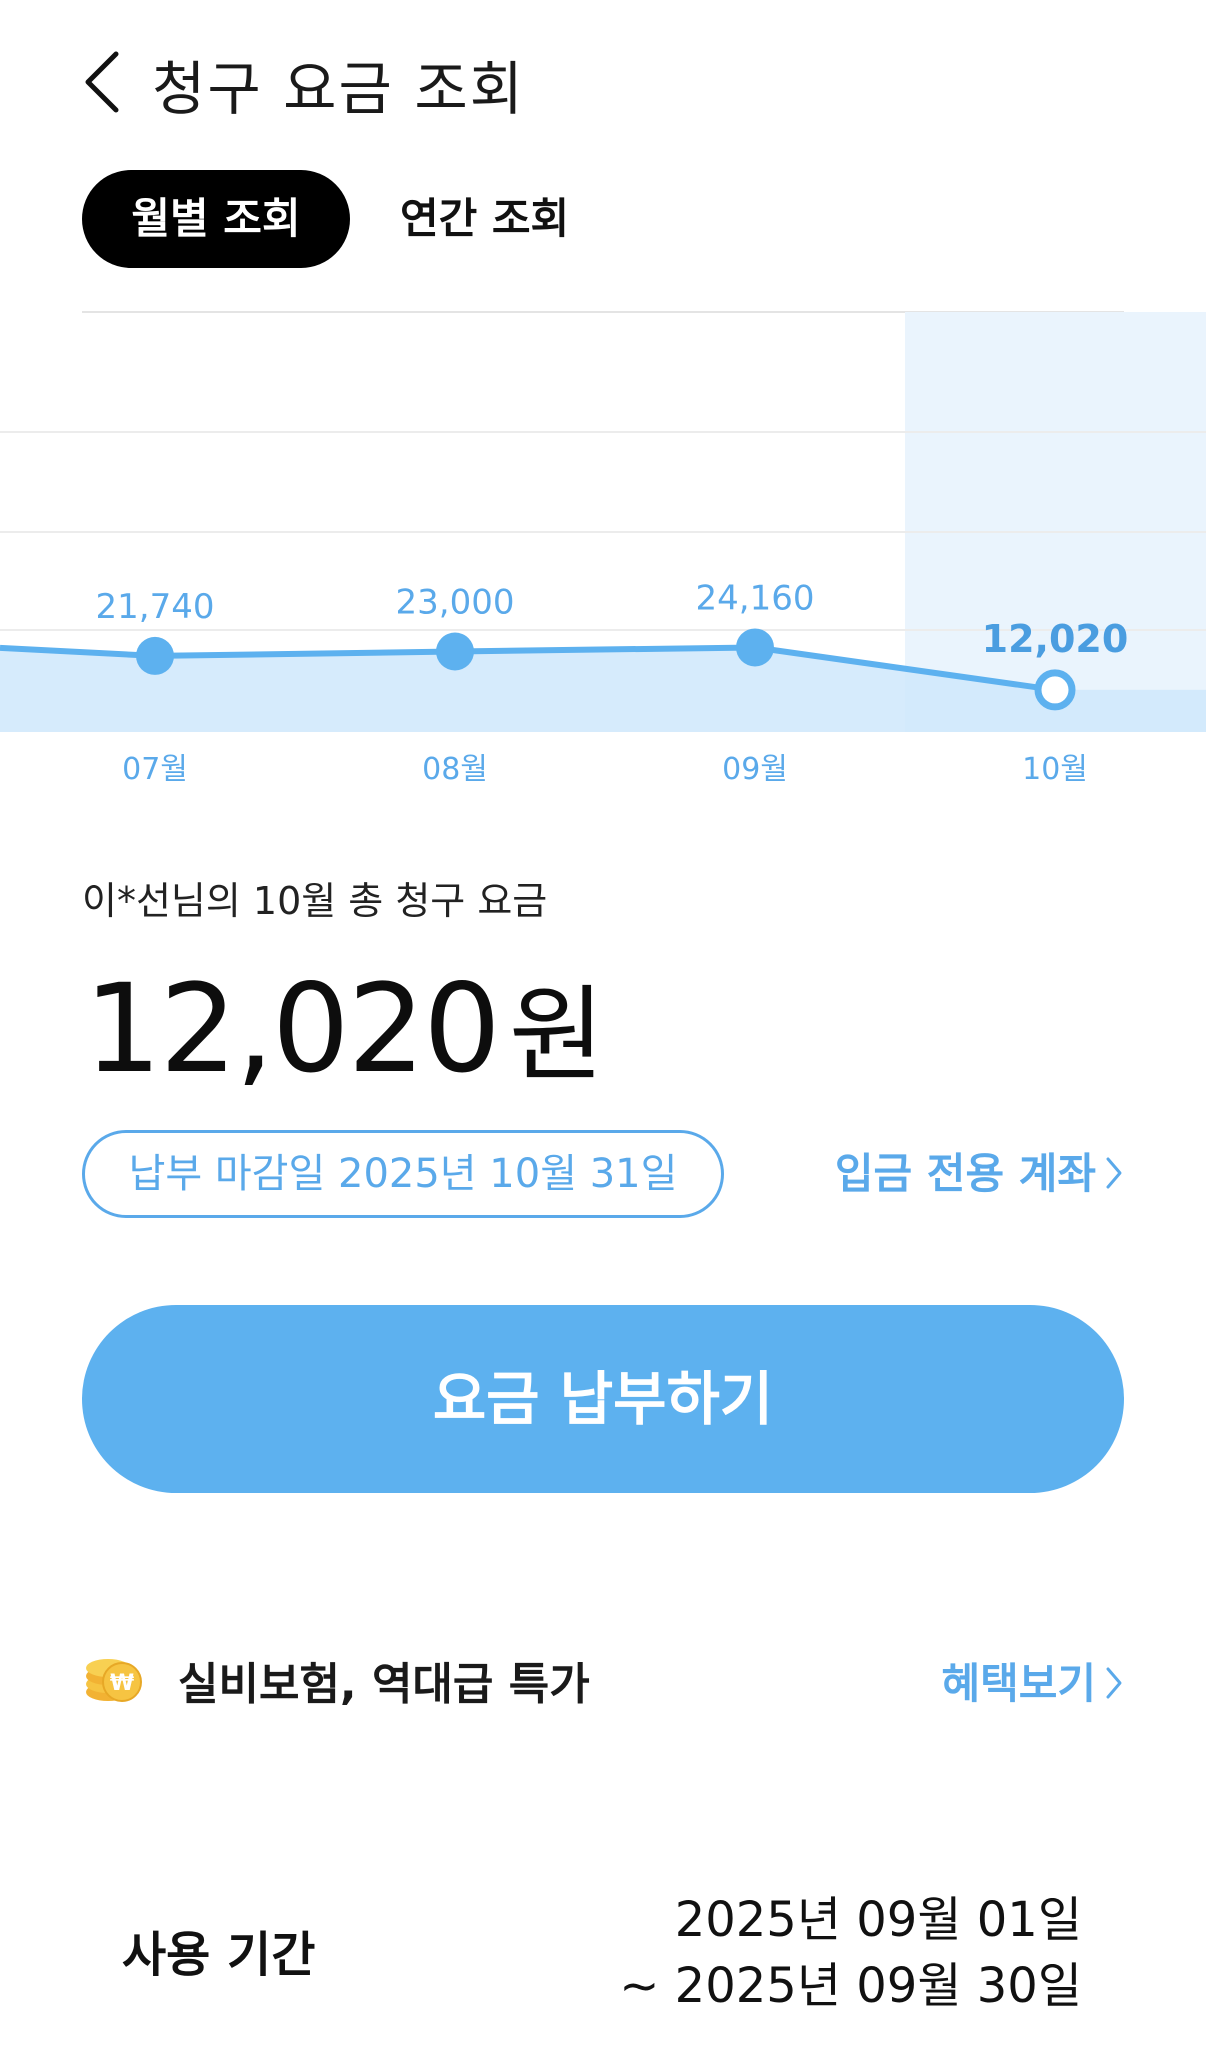 This screenshot has height=2053, width=1206. Describe the element at coordinates (850, 1986) in the screenshot. I see `usage-period-end: ~ 2025년 09월 30일` at that location.